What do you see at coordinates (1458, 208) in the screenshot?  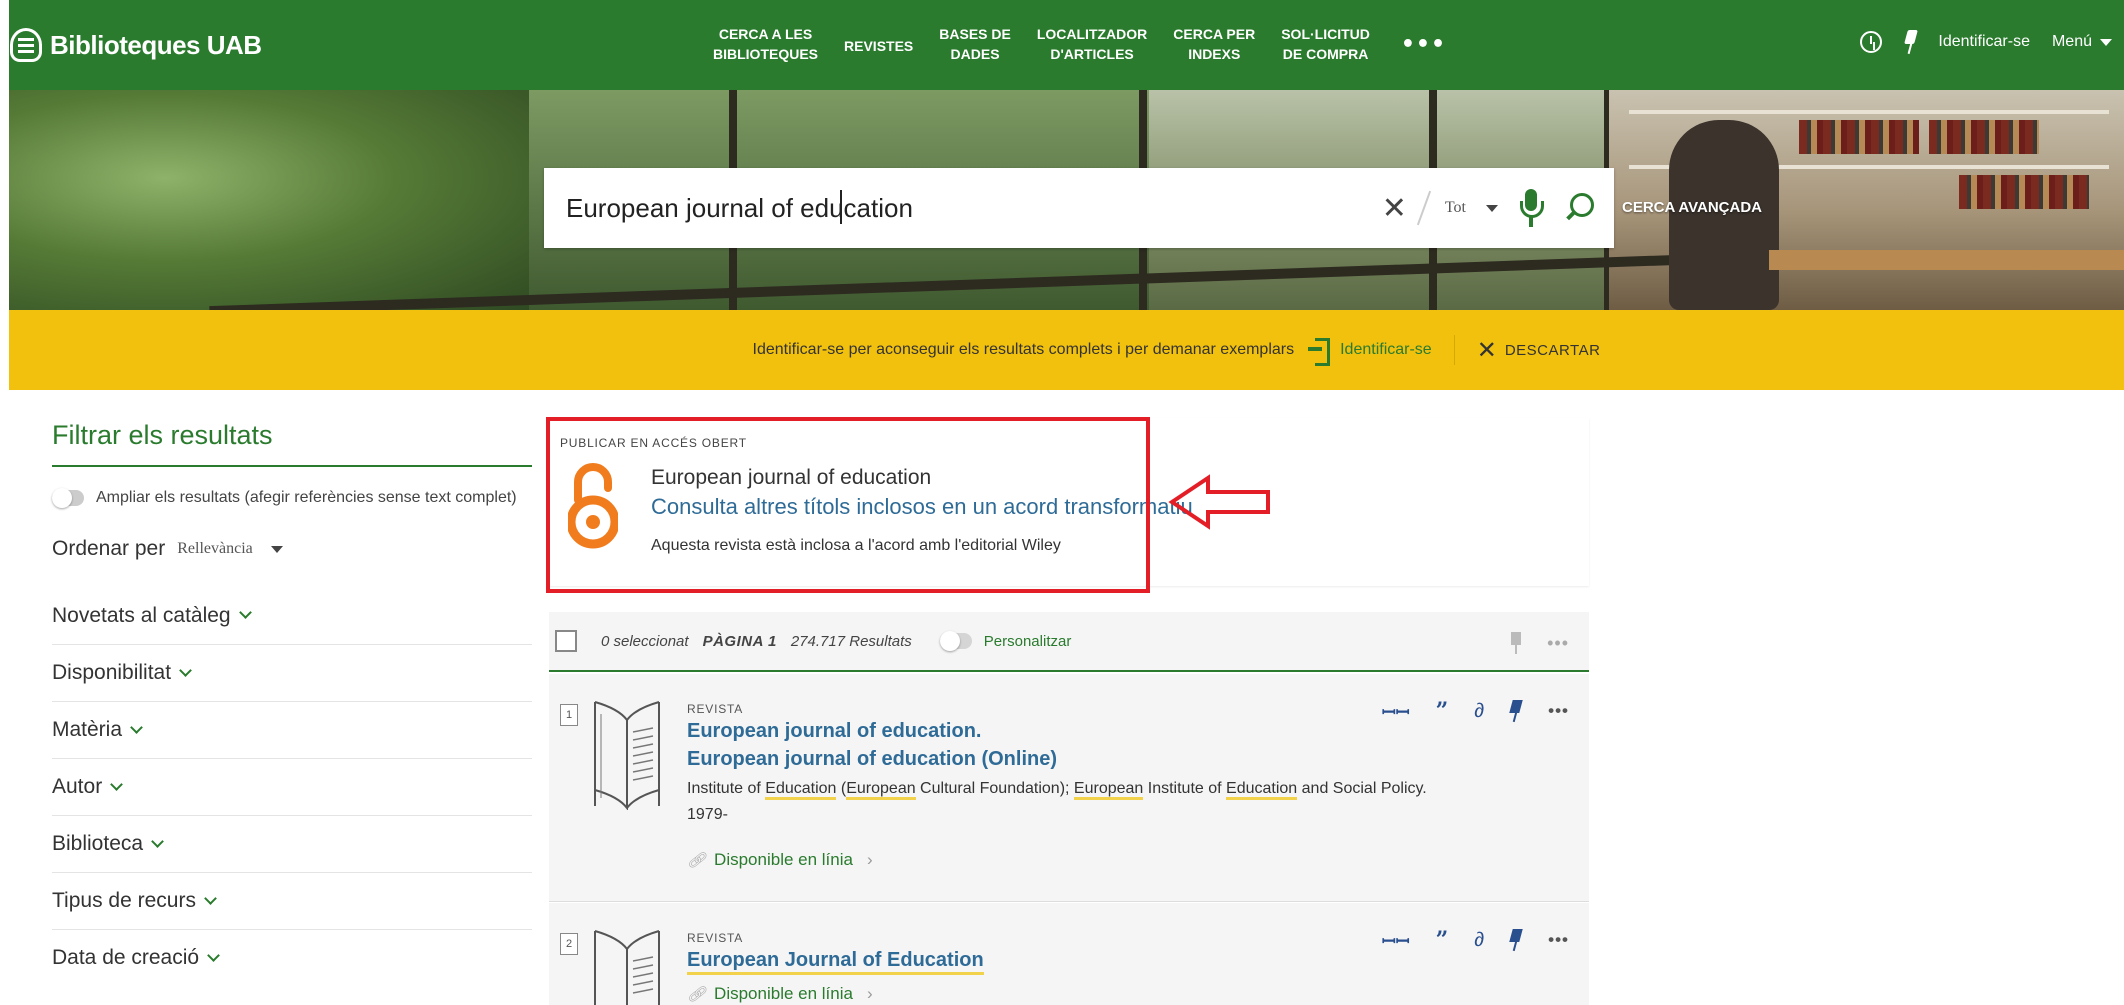 I see `search-scope-select: Tot` at bounding box center [1458, 208].